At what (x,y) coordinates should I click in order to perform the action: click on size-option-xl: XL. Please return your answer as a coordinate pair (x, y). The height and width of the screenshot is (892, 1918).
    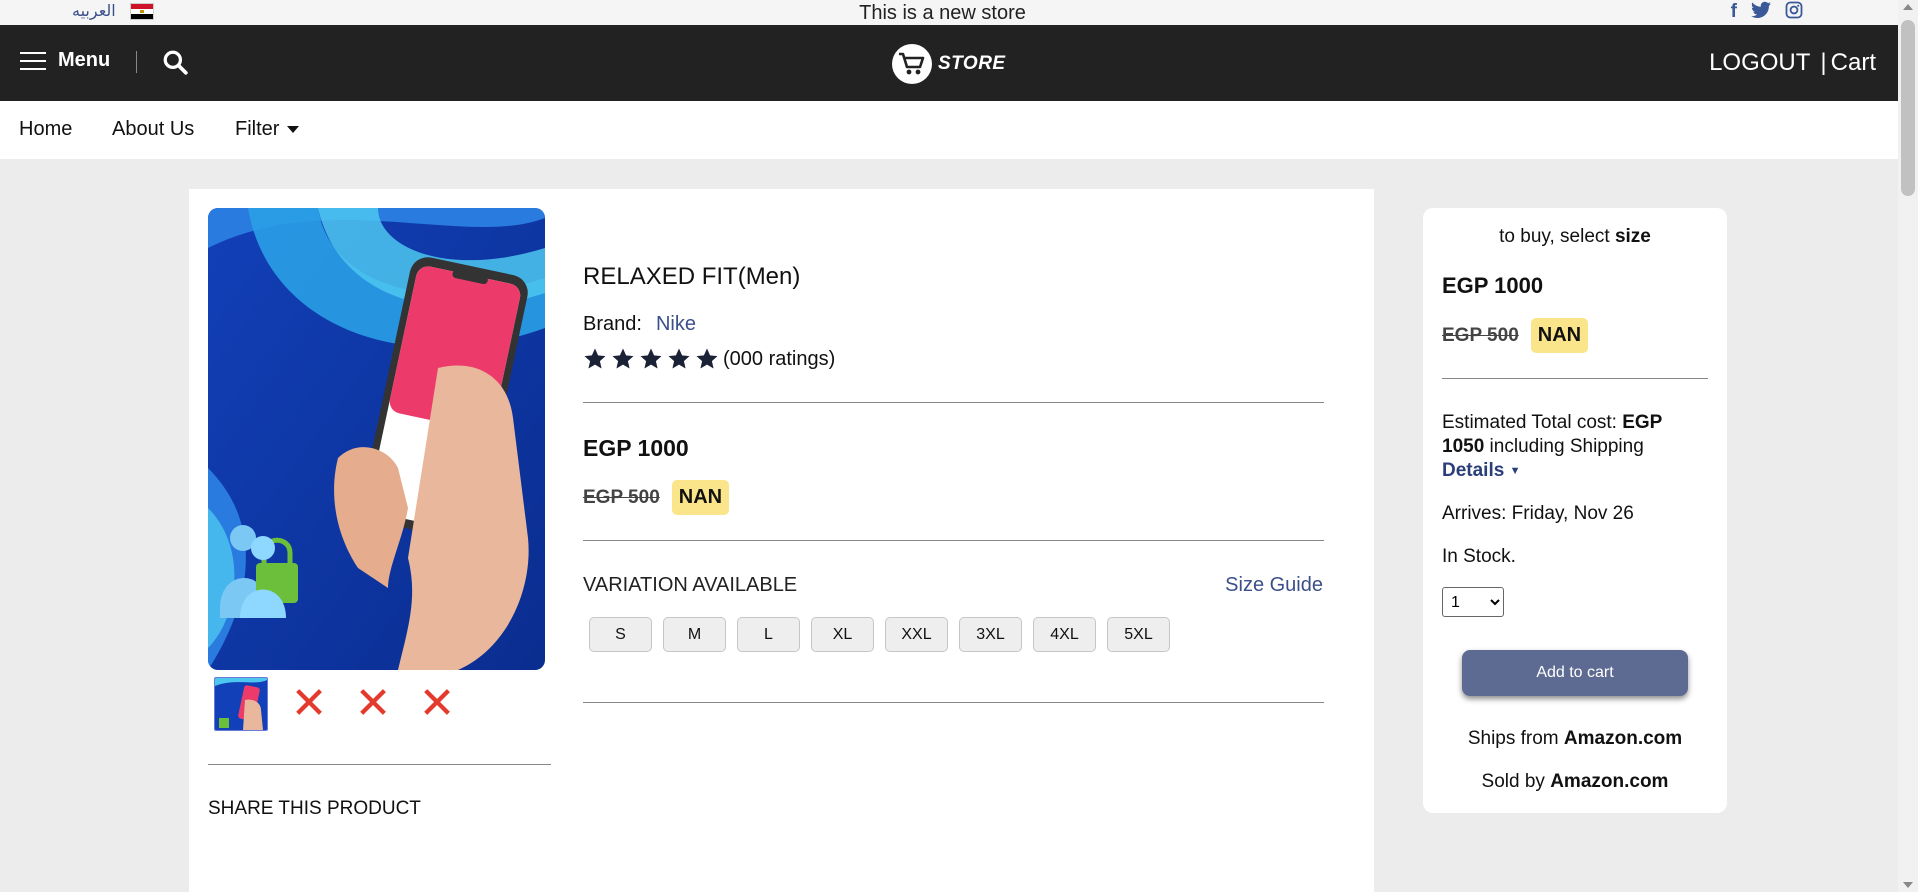
    Looking at the image, I should click on (842, 634).